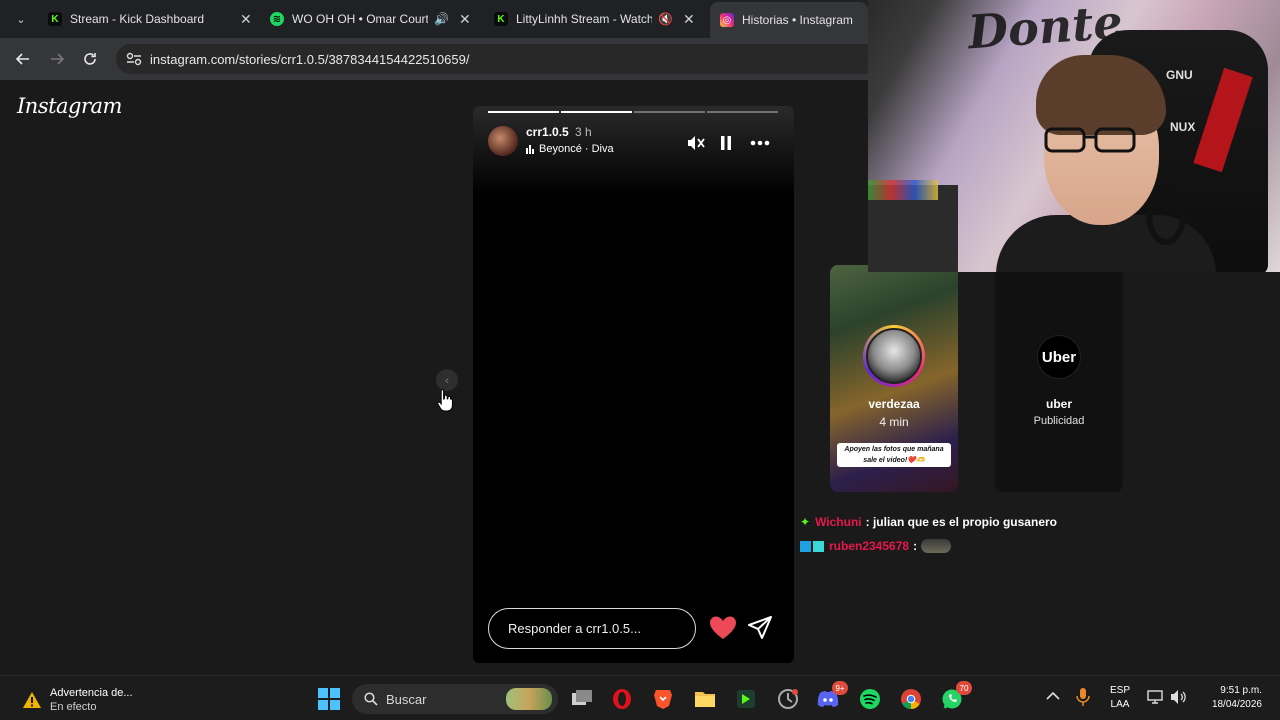 This screenshot has width=1280, height=720. I want to click on uber-logo: Uber, so click(1059, 357).